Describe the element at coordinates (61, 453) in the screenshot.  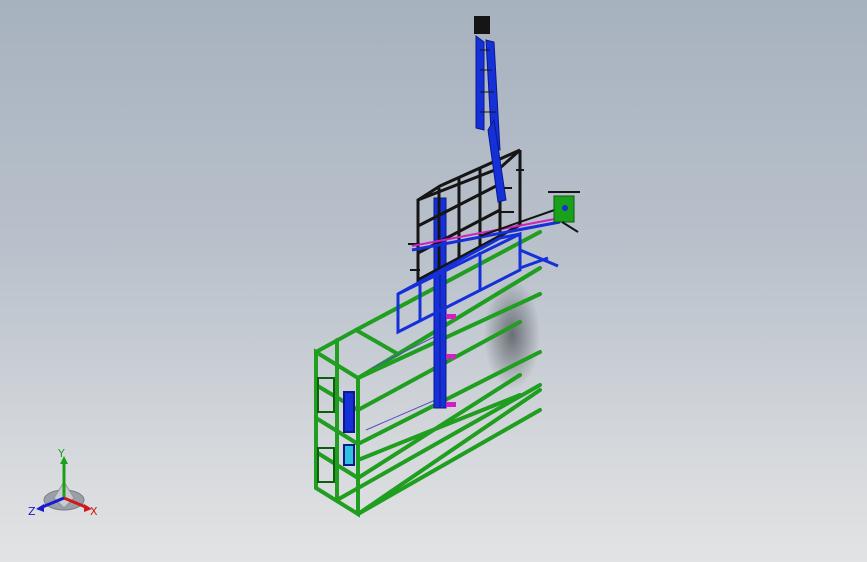
I see `triad-label-y: Y` at that location.